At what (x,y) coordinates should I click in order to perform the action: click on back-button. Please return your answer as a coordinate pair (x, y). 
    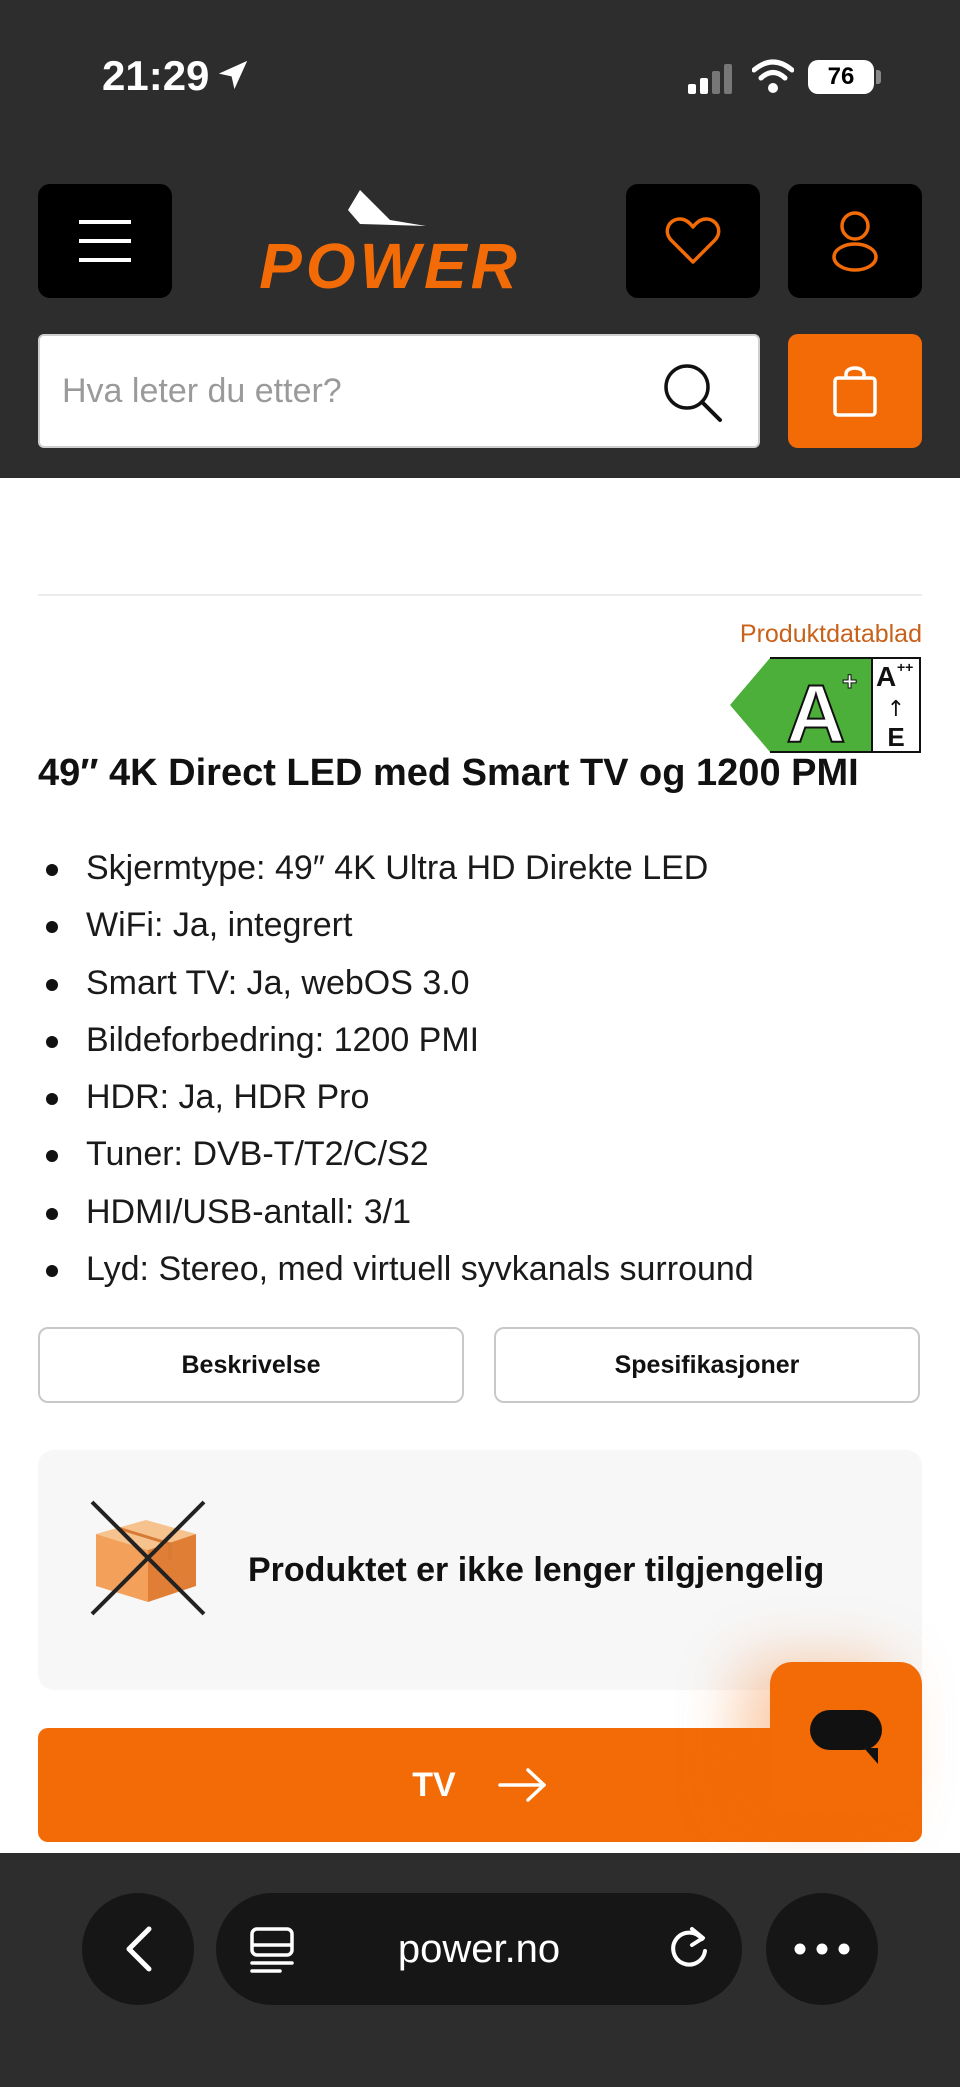
    Looking at the image, I should click on (138, 1949).